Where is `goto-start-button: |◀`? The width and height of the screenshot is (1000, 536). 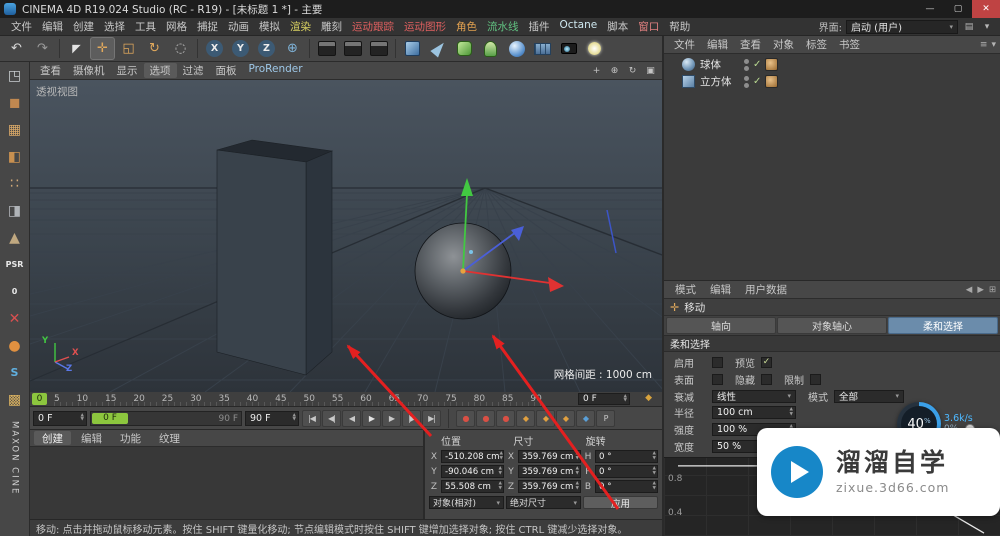 goto-start-button: |◀ is located at coordinates (311, 418).